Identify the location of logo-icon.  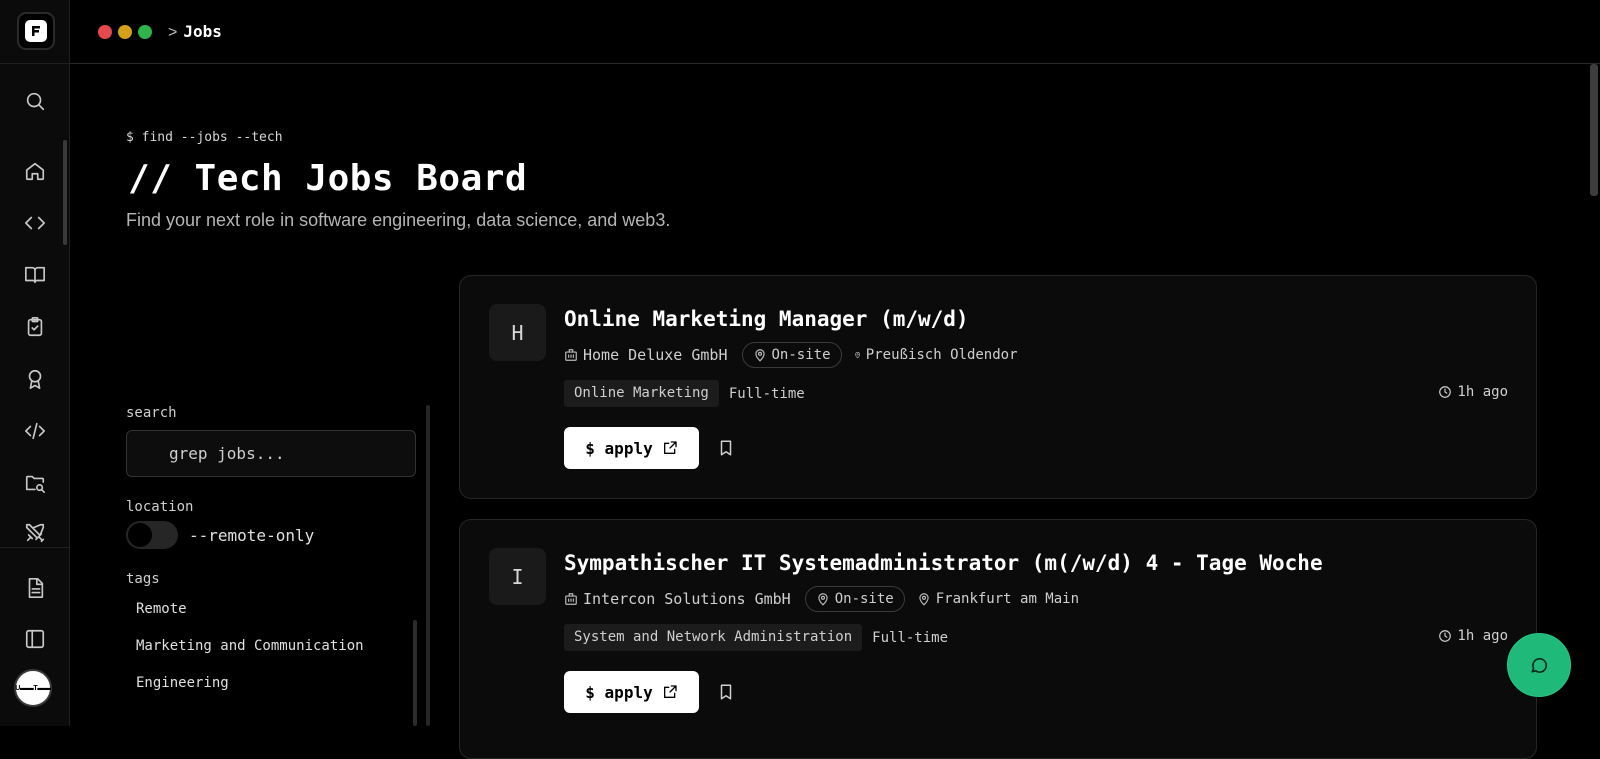
(36, 31).